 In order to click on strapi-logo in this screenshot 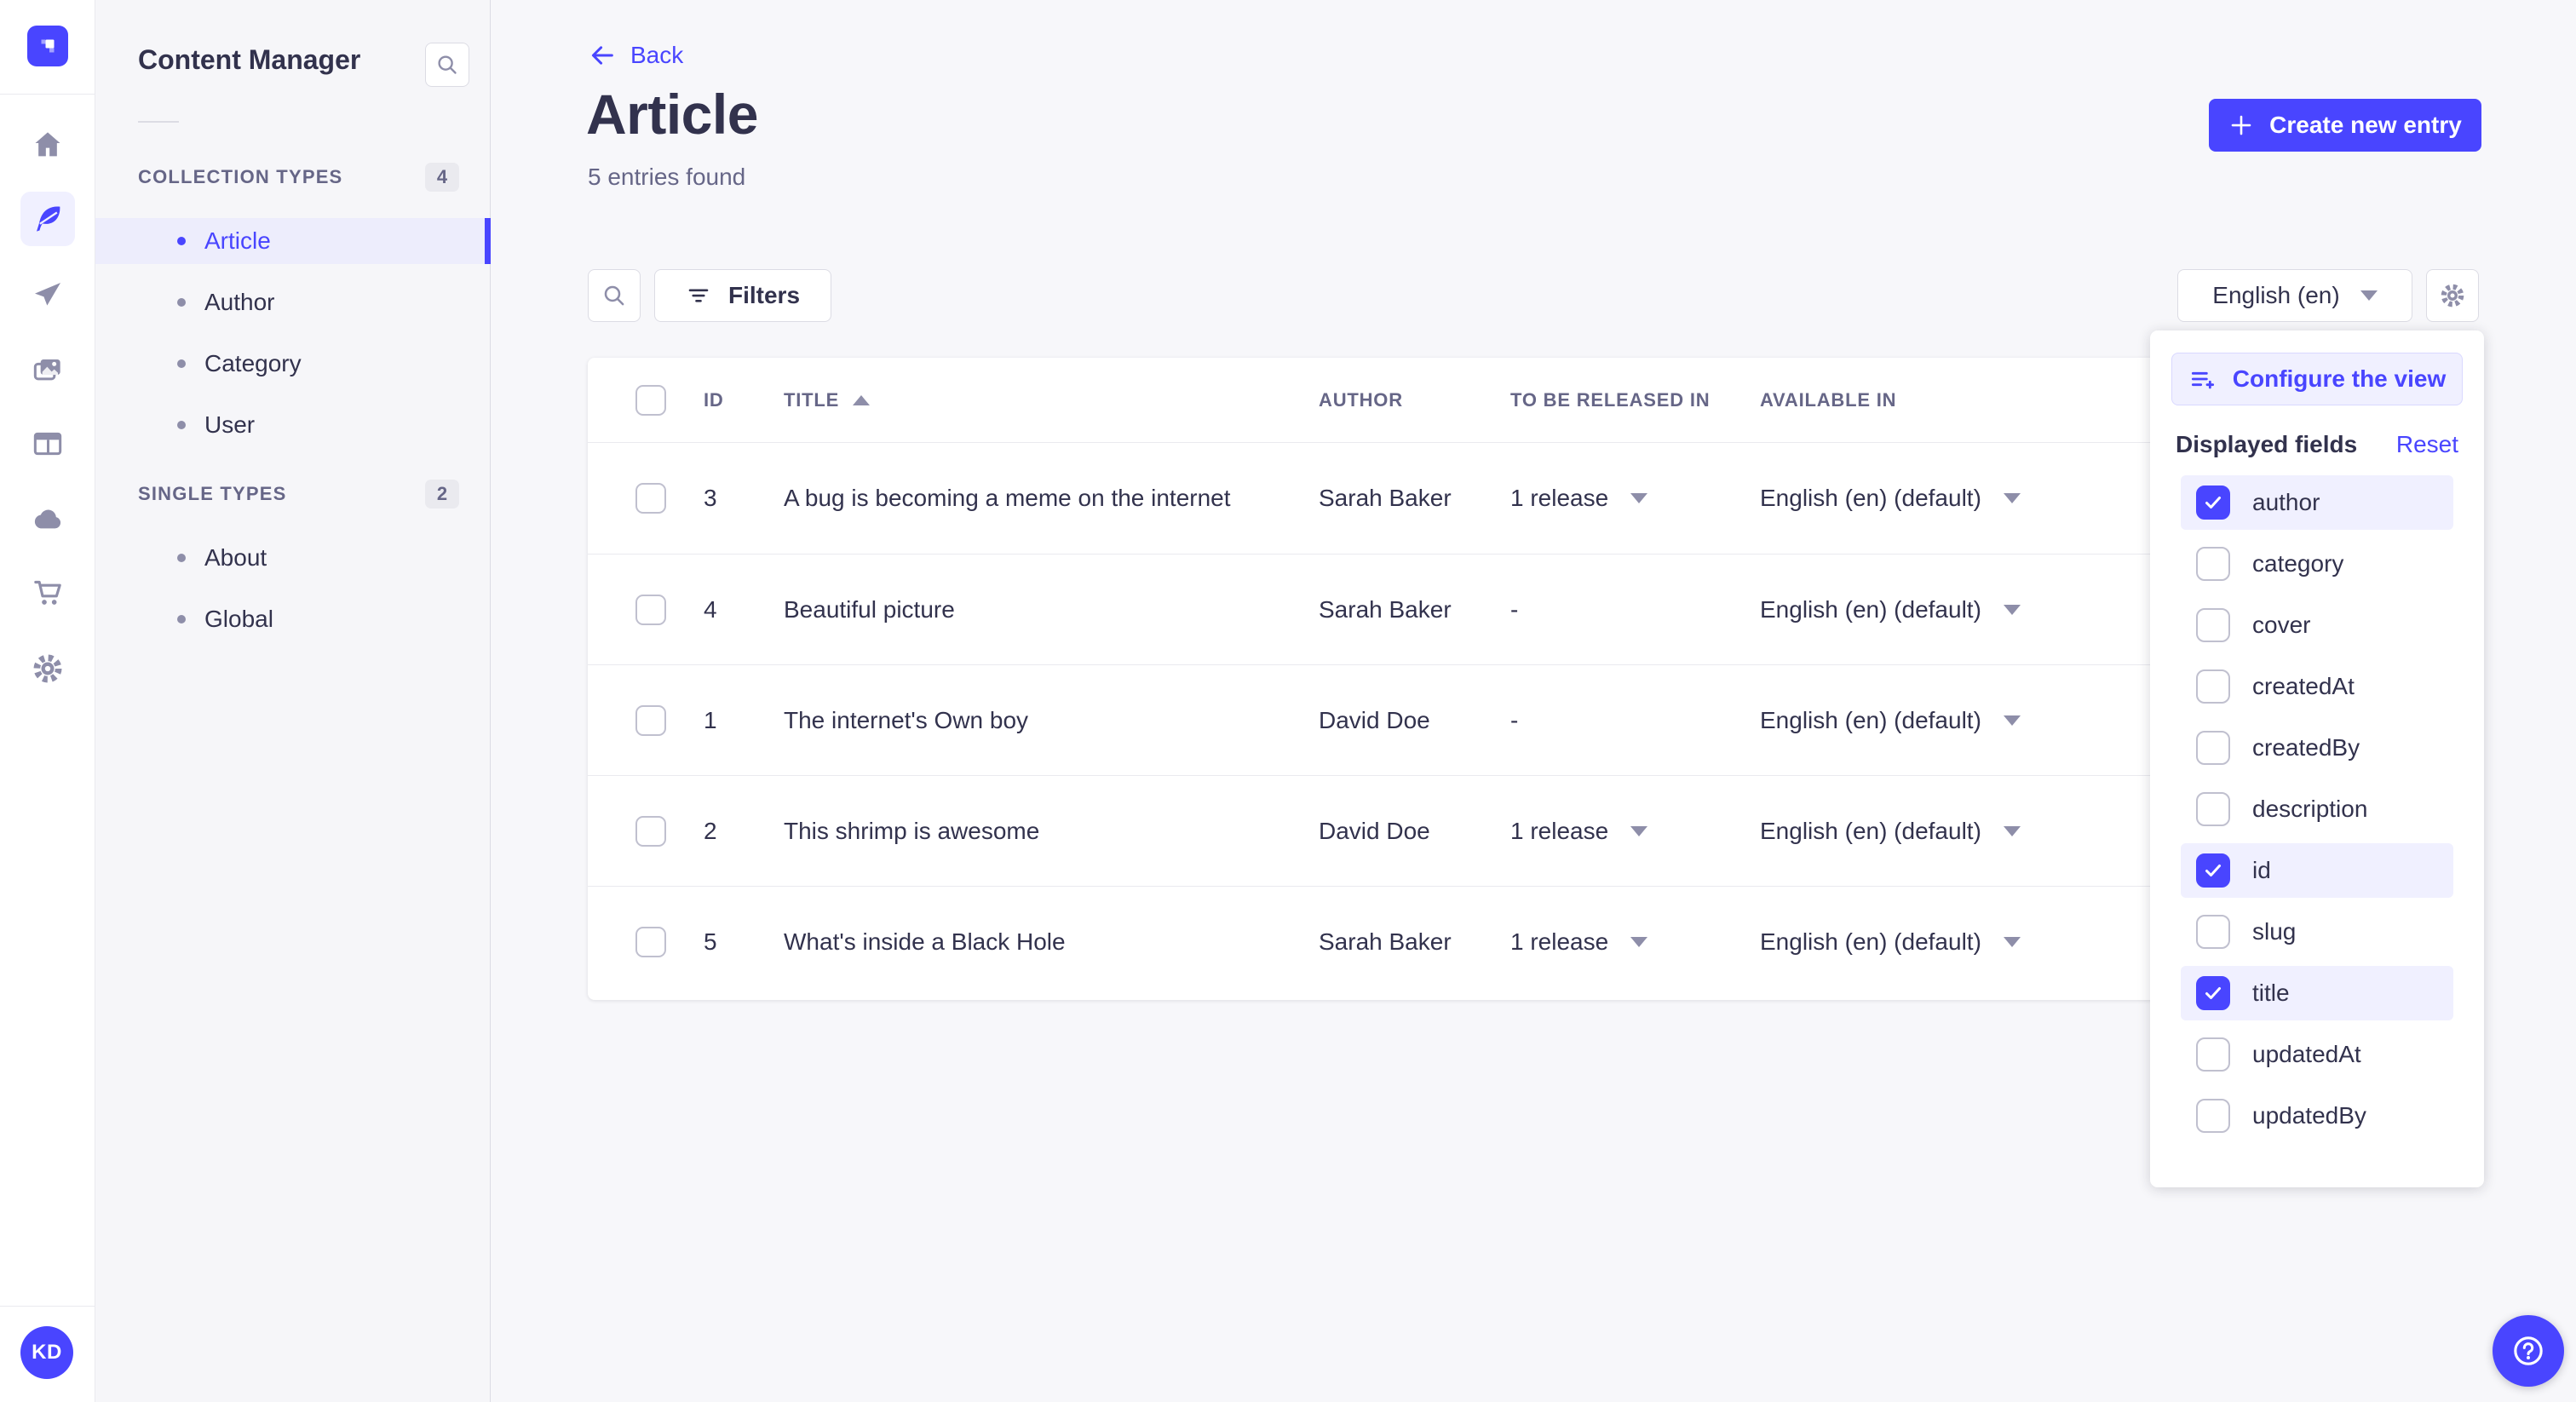, I will do `click(48, 46)`.